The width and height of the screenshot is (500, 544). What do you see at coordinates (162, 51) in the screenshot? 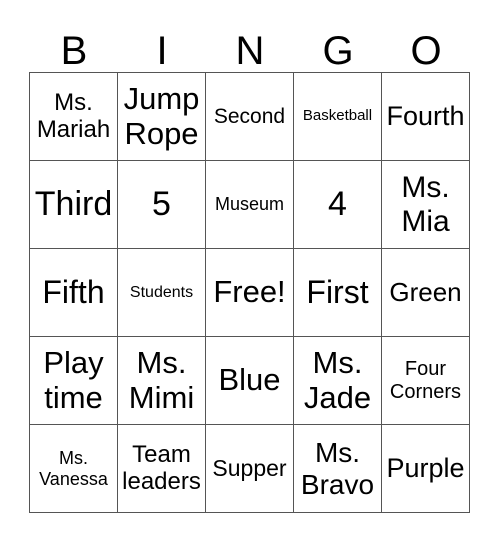
I see `header-letter-i: I` at bounding box center [162, 51].